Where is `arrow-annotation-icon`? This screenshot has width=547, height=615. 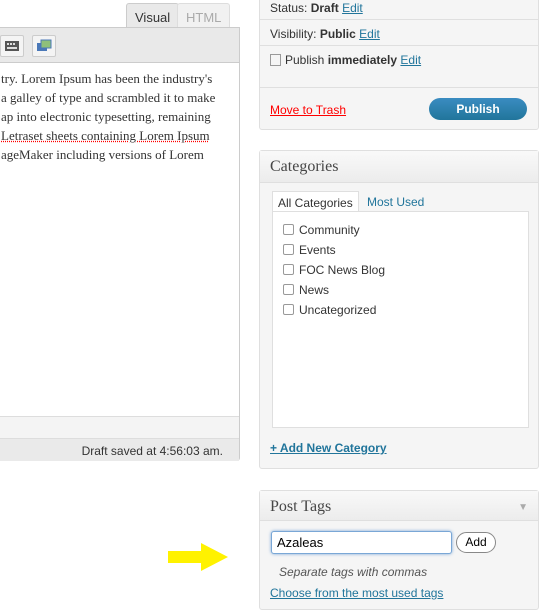 arrow-annotation-icon is located at coordinates (198, 557).